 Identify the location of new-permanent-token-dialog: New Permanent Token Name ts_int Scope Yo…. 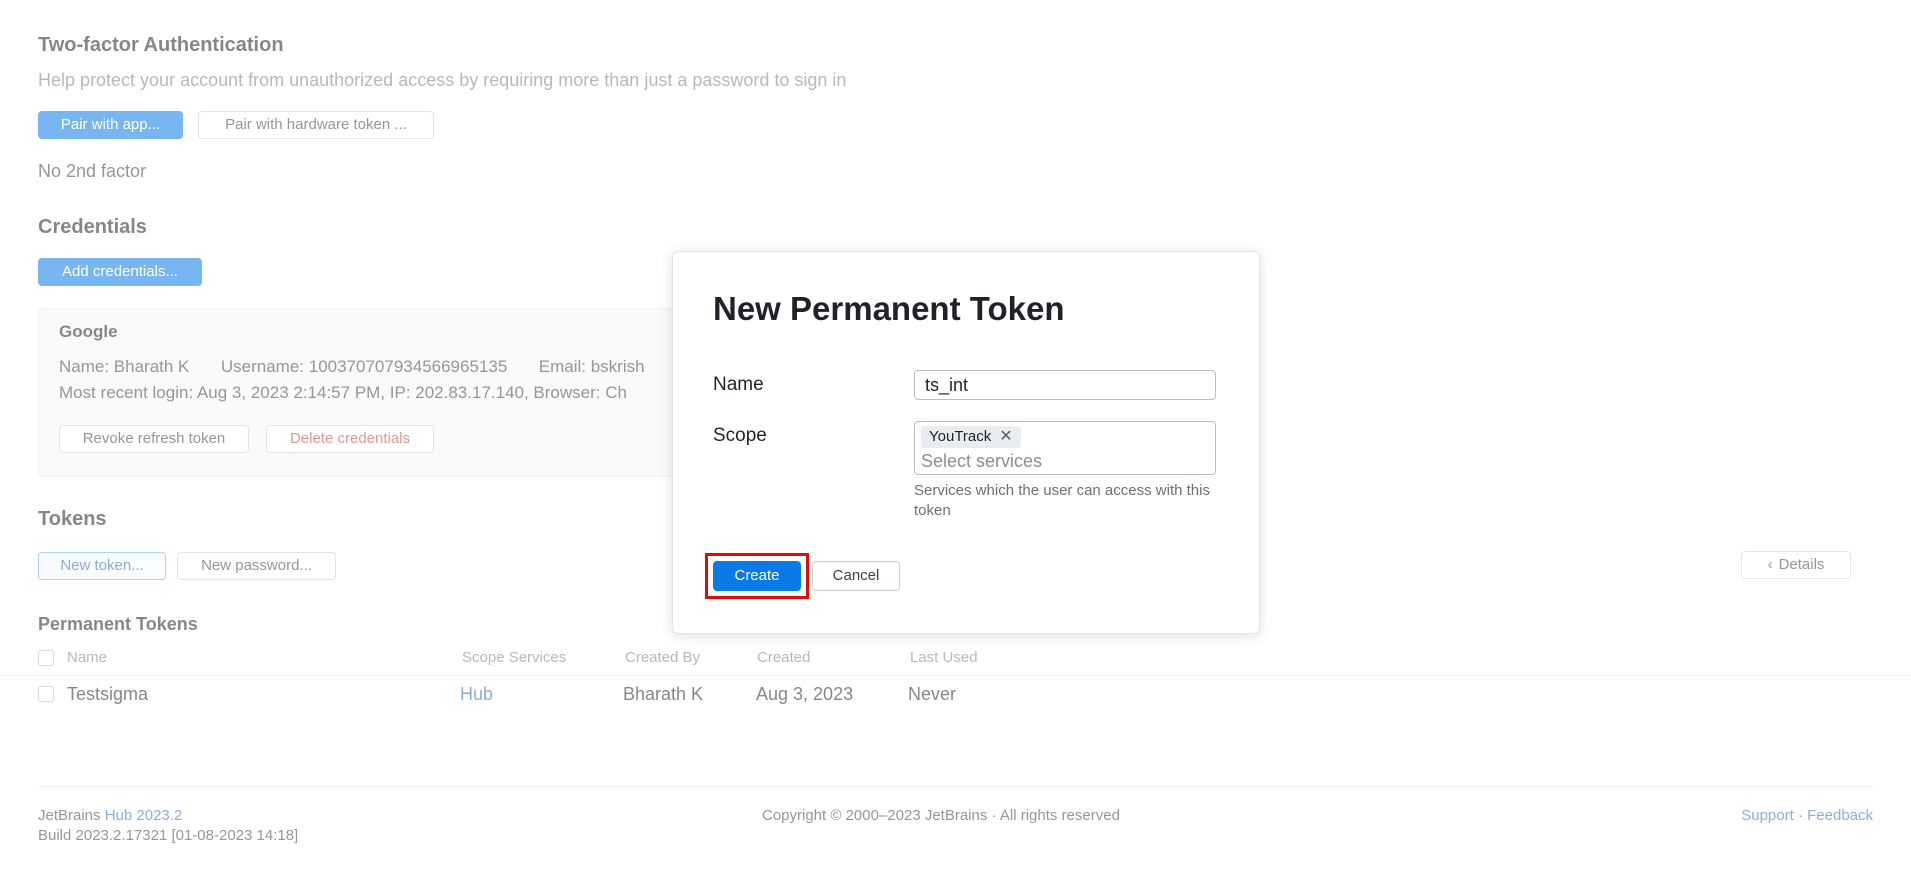
(966, 442).